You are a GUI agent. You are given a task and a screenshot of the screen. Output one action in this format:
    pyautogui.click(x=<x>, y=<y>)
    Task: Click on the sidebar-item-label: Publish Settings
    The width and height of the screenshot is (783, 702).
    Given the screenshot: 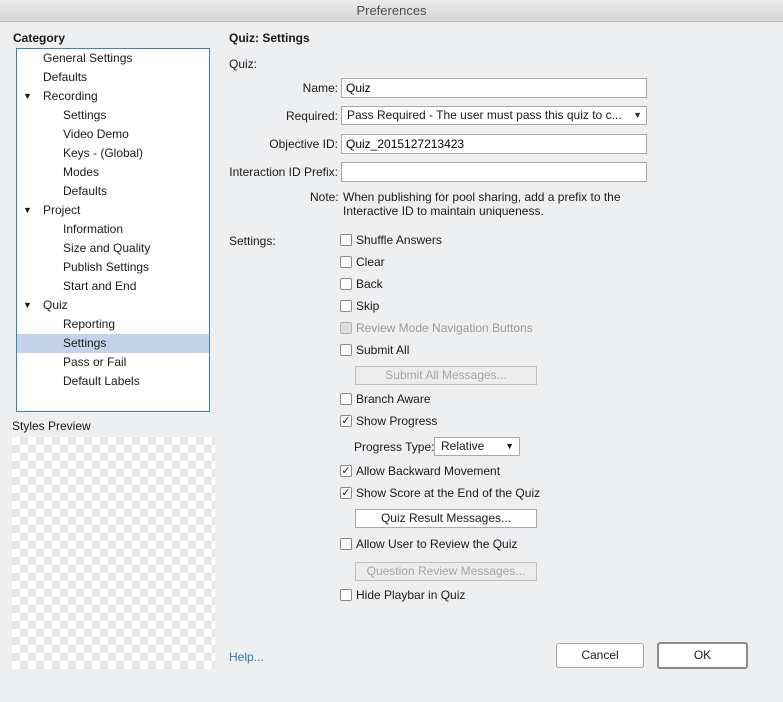 What is the action you would take?
    pyautogui.click(x=106, y=267)
    